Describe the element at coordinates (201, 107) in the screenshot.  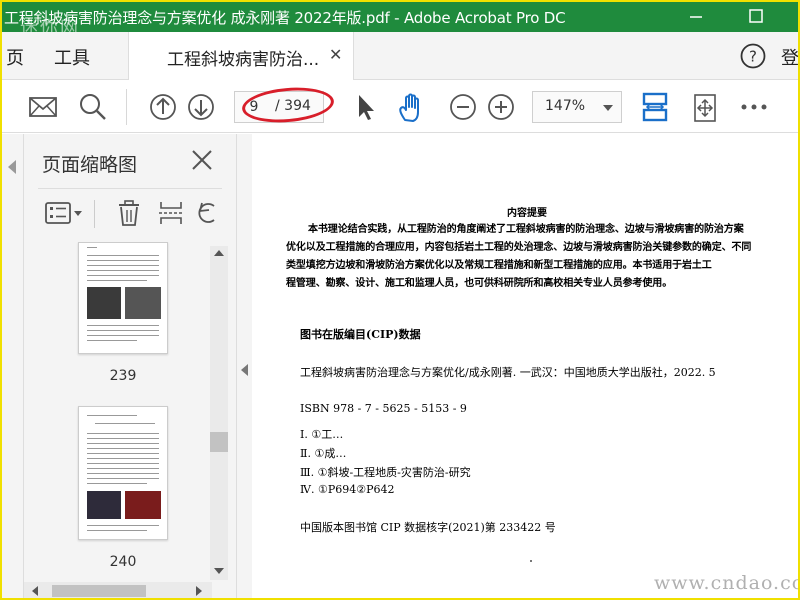
I see `next-page-icon` at that location.